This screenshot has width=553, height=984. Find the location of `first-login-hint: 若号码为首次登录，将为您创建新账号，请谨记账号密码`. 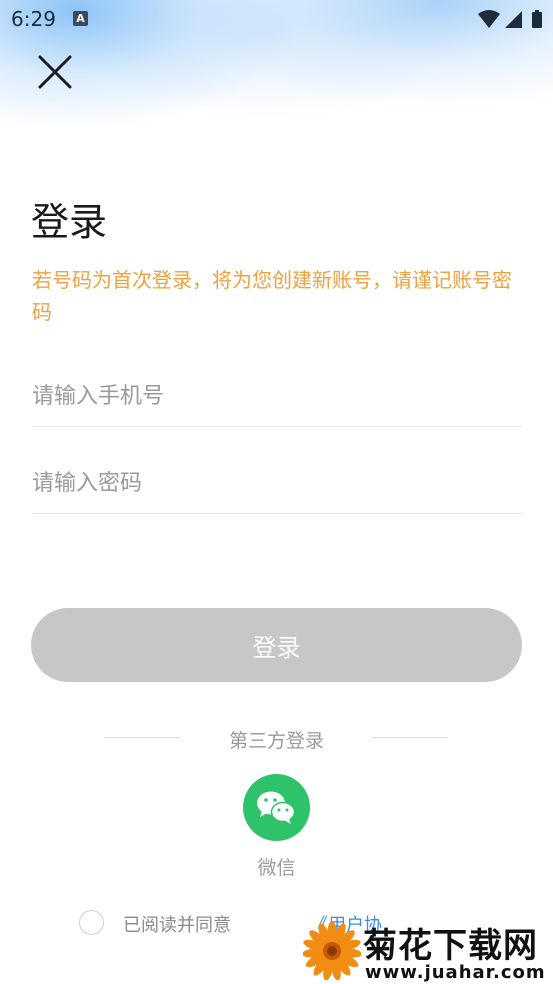

first-login-hint: 若号码为首次登录，将为您创建新账号，请谨记账号密码 is located at coordinates (272, 296).